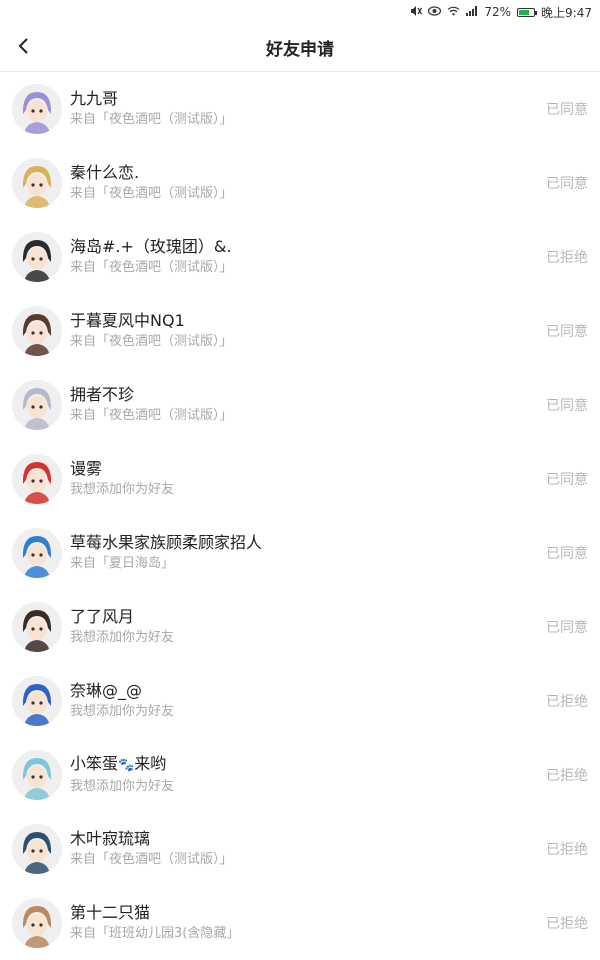  Describe the element at coordinates (94, 98) in the screenshot. I see `request-name-text: 九九哥` at that location.